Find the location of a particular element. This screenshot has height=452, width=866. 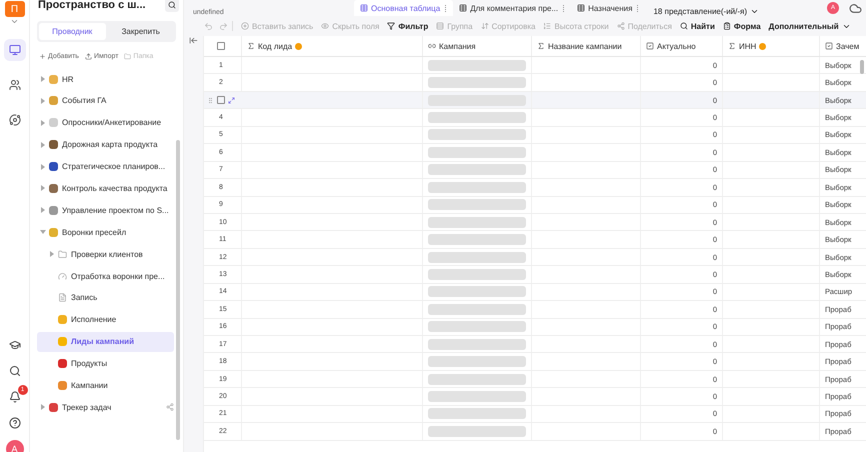

upload-icon is located at coordinates (88, 56).